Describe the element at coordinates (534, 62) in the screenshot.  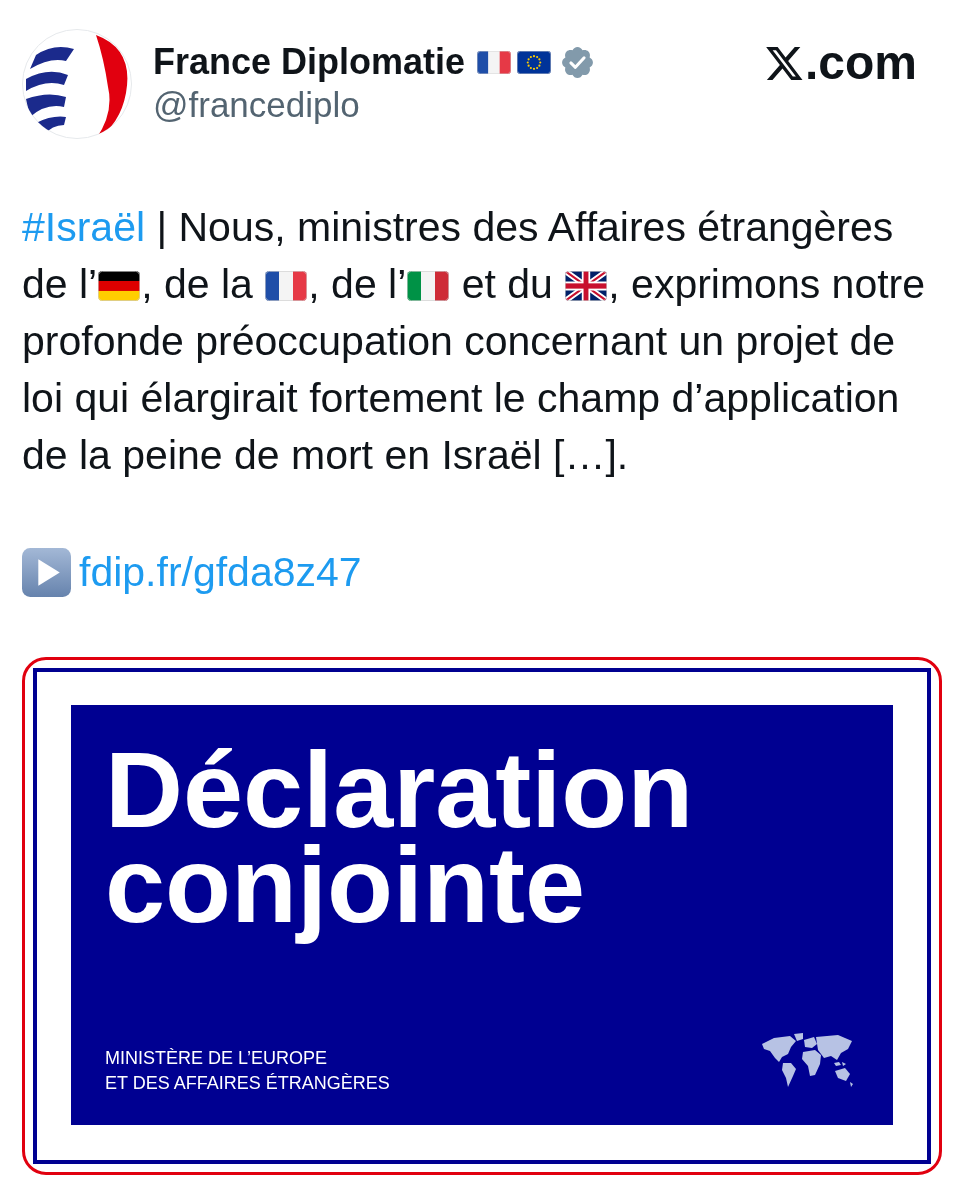
I see `eu-flag-icon` at that location.